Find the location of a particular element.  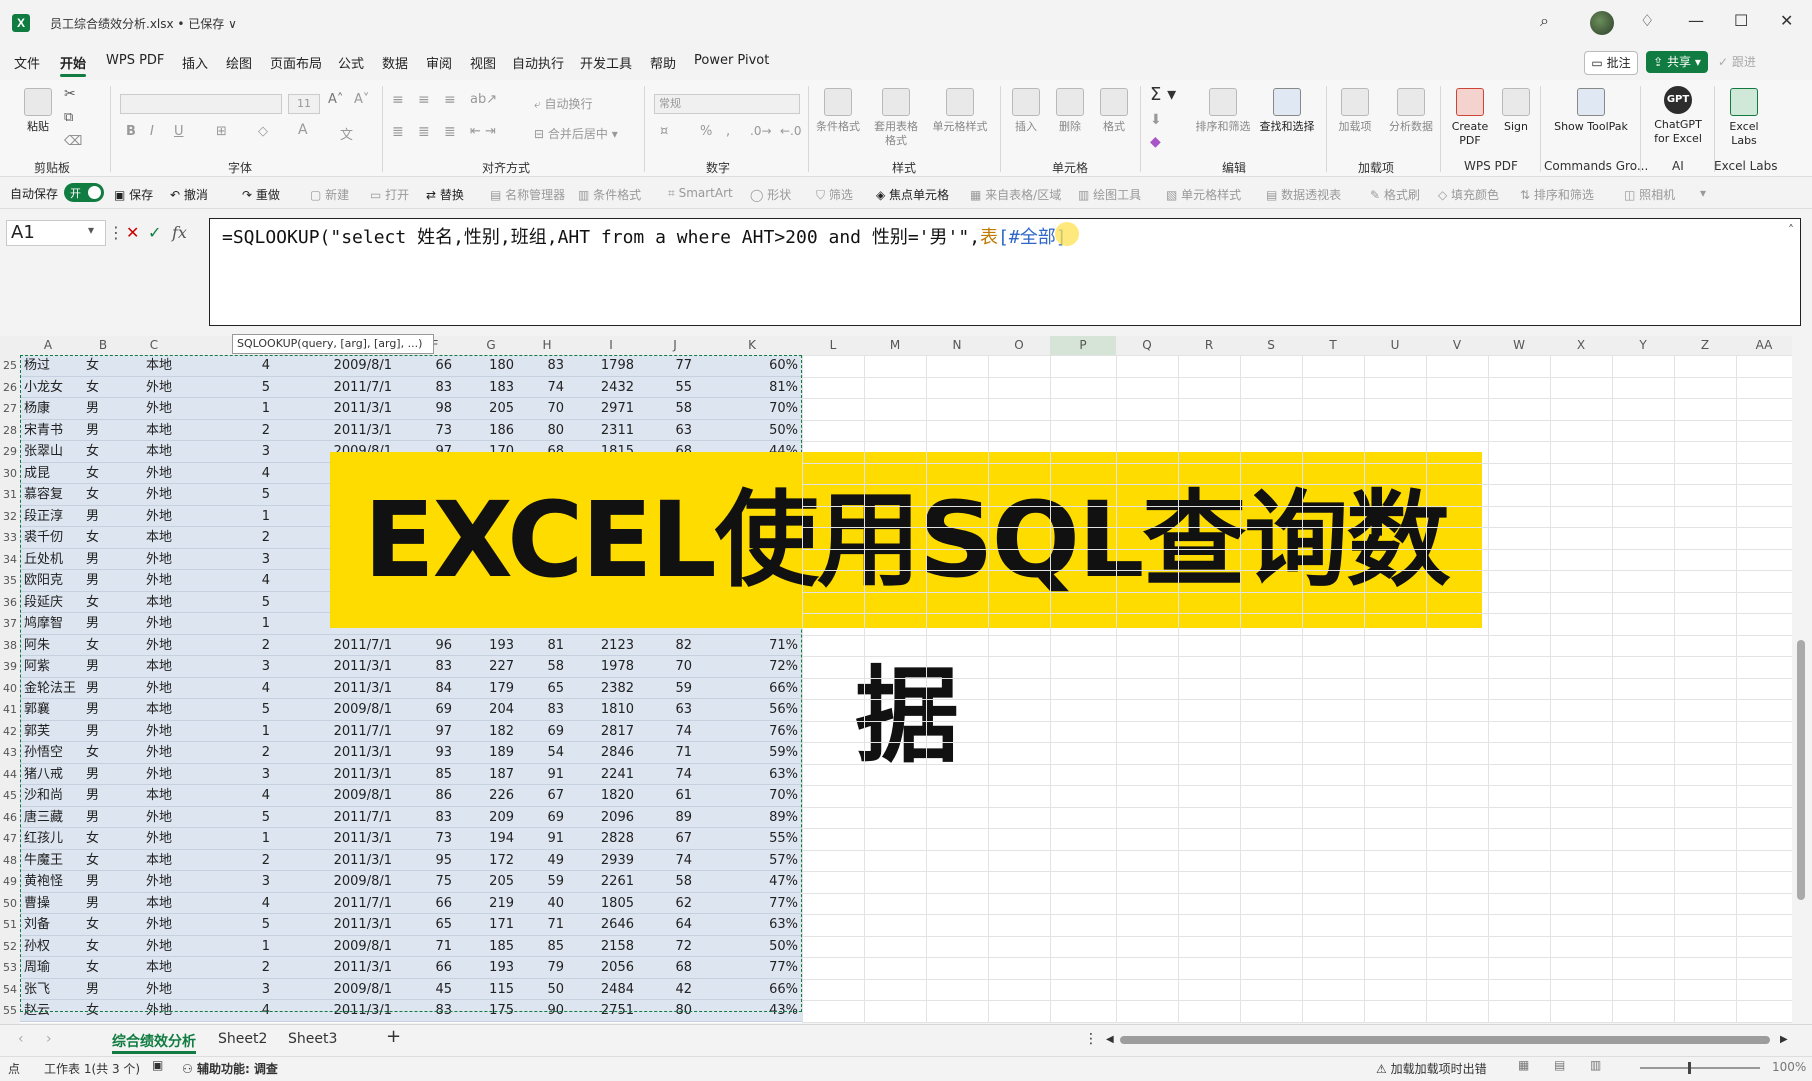

format-as-table-button: 套用表格格式 is located at coordinates (896, 118).